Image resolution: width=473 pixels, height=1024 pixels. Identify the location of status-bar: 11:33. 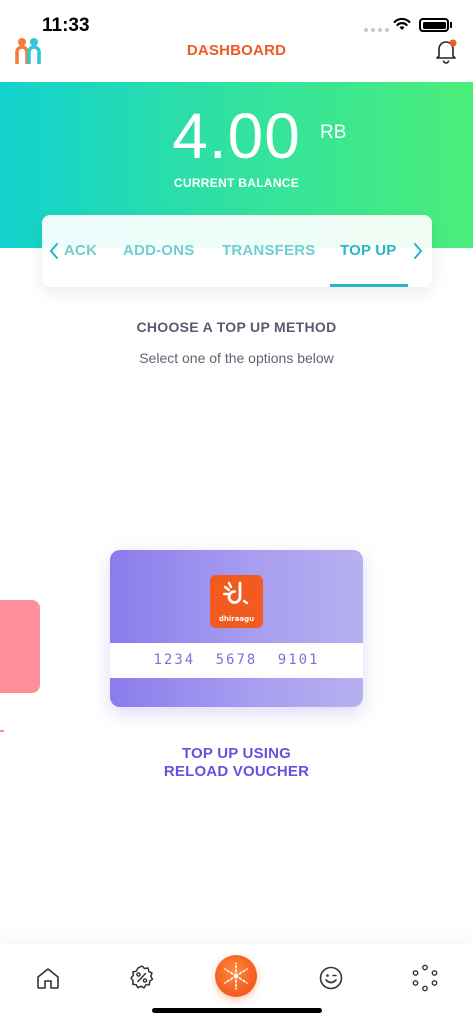
(236, 22).